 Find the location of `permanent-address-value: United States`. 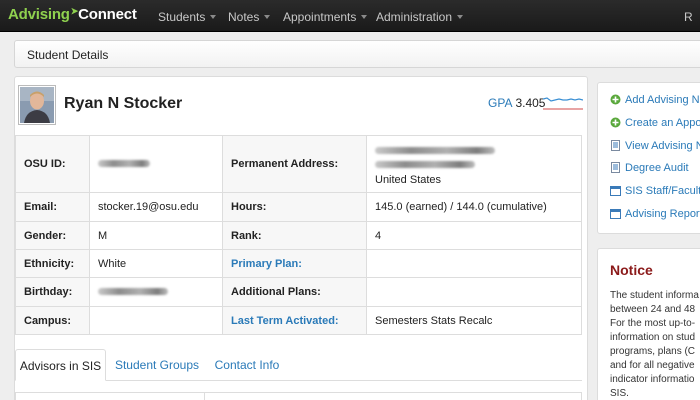

permanent-address-value: United States is located at coordinates (474, 164).